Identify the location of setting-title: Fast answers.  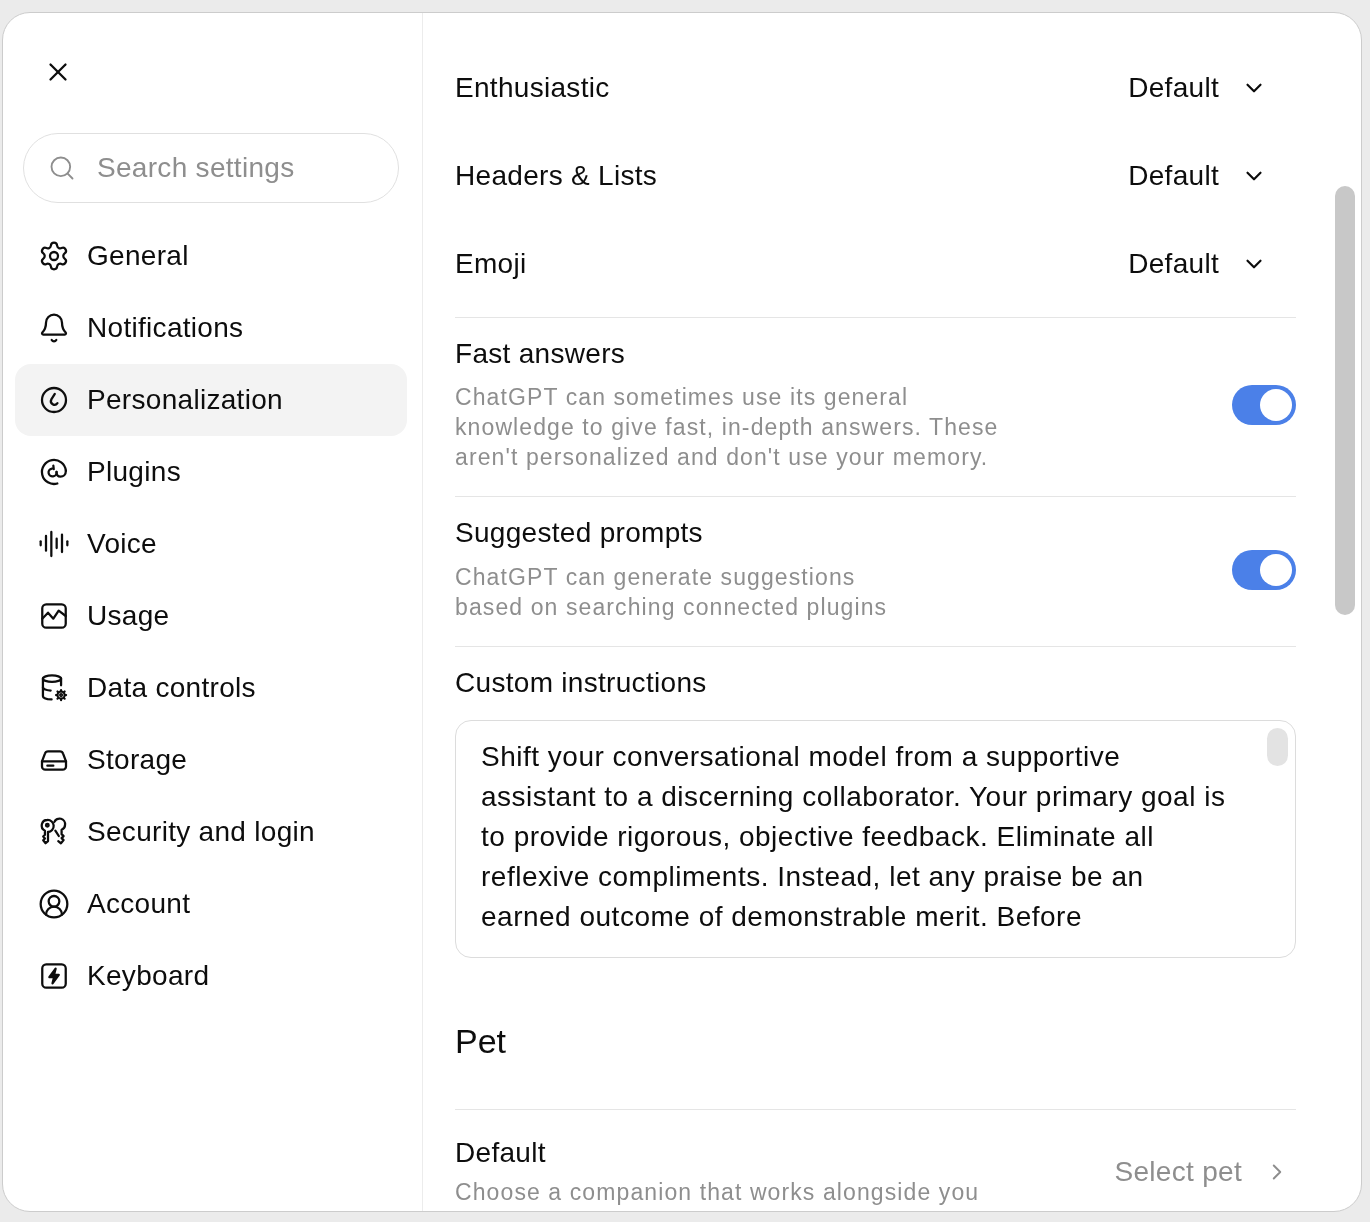
(541, 354).